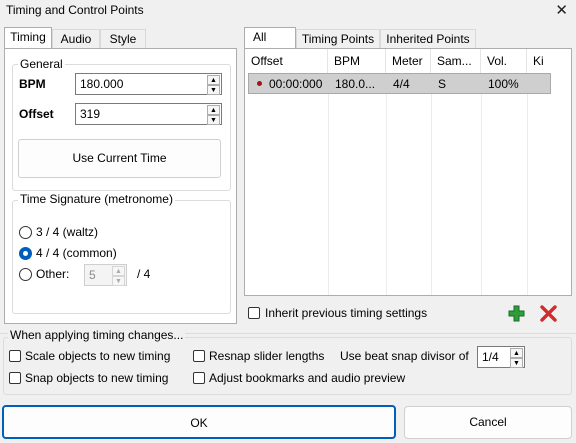 The width and height of the screenshot is (576, 443). I want to click on adjust-bookmarks-checkbox: Adjust bookmarks and audio preview, so click(313, 379).